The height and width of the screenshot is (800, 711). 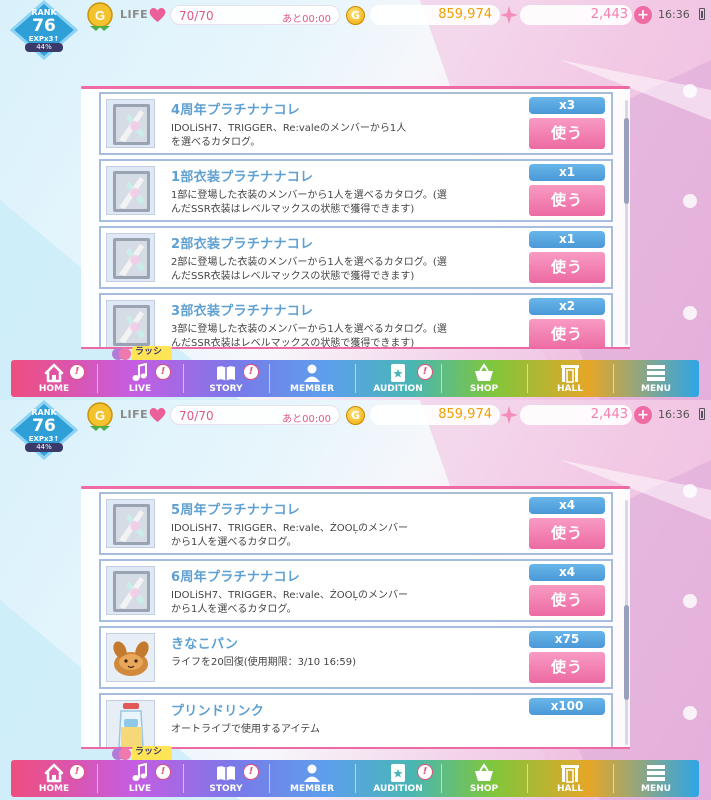 What do you see at coordinates (196, 16) in the screenshot?
I see `stamina-value: 70/70` at bounding box center [196, 16].